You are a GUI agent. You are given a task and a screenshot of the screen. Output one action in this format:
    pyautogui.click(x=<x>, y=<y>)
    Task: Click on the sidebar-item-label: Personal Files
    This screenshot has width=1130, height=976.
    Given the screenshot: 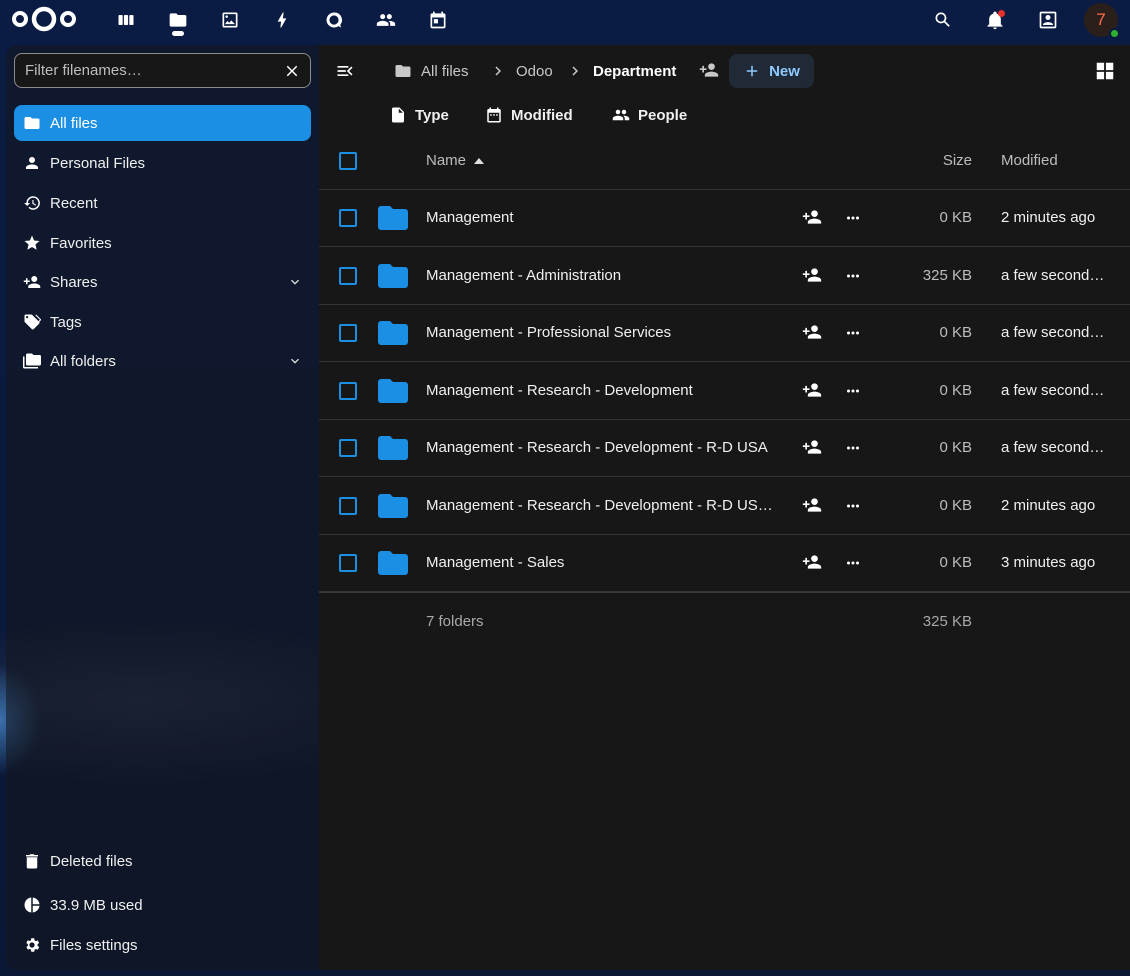 What is the action you would take?
    pyautogui.click(x=98, y=163)
    